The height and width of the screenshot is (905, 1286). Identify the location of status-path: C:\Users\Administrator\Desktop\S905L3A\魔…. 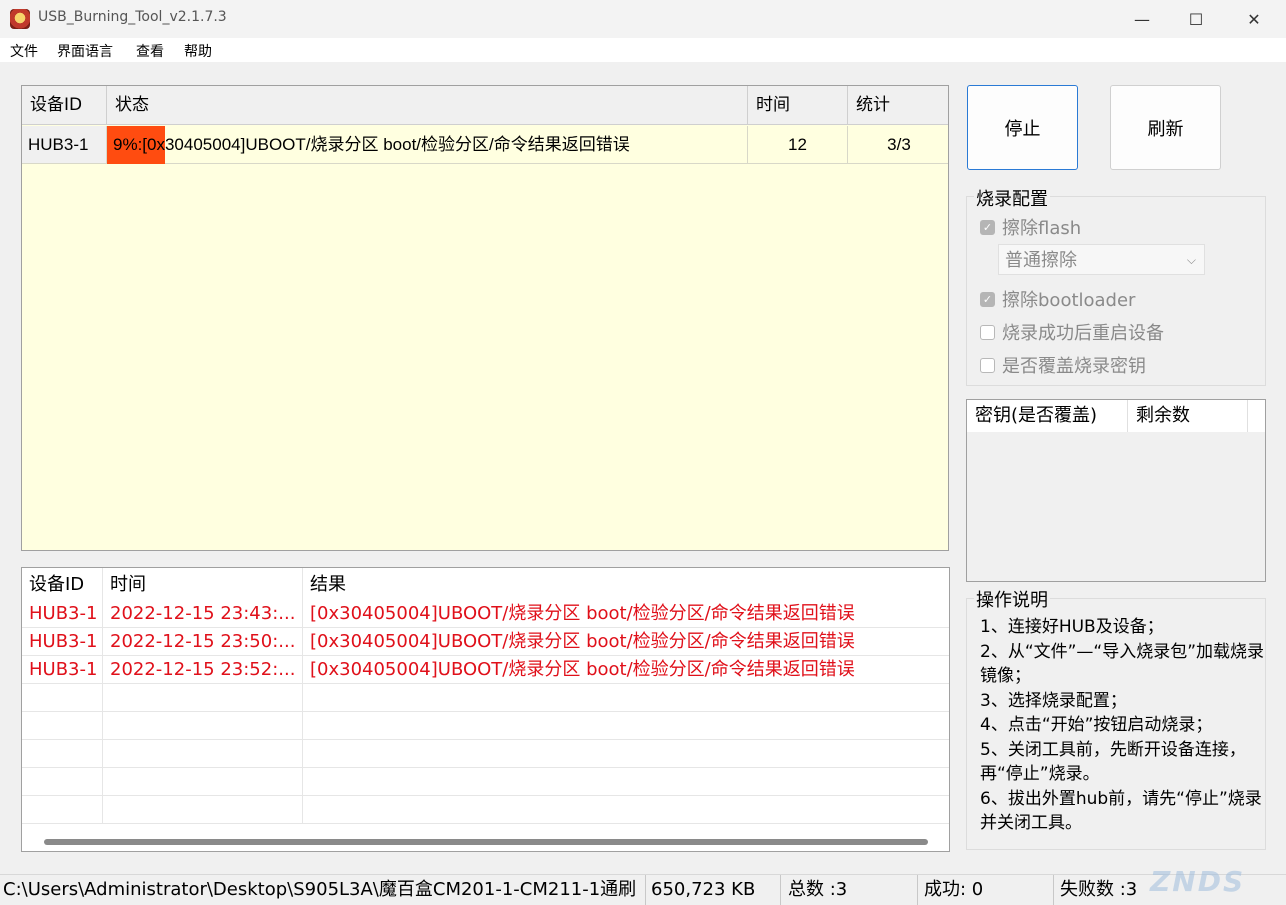
(324, 890).